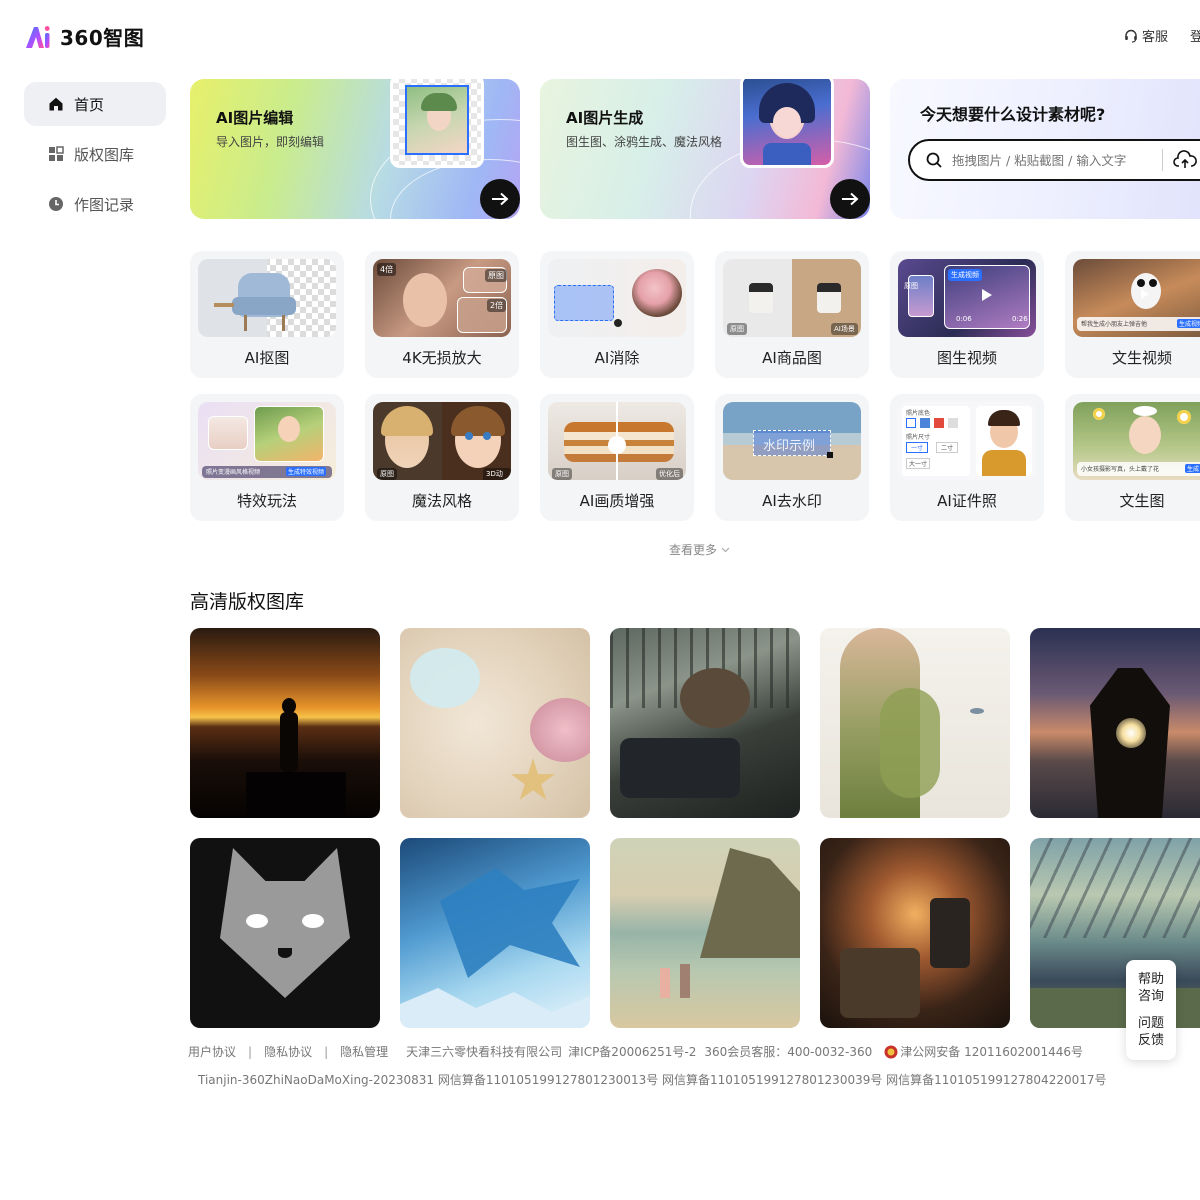  I want to click on banner-ai-image-edit: AI图片编辑 导入图片，即刻编辑, so click(355, 149).